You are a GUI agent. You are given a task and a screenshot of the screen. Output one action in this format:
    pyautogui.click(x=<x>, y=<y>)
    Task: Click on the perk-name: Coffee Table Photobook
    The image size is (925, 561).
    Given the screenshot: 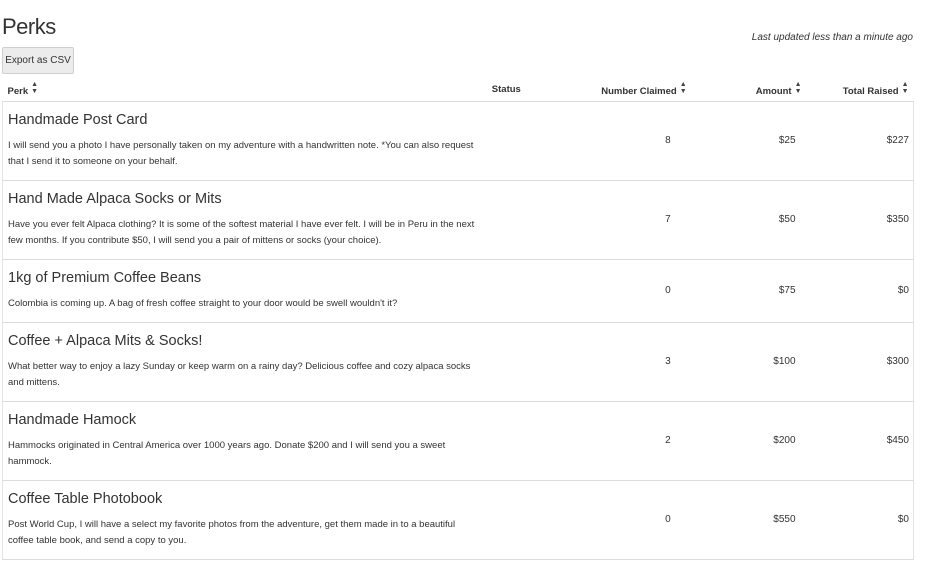 What is the action you would take?
    pyautogui.click(x=85, y=498)
    